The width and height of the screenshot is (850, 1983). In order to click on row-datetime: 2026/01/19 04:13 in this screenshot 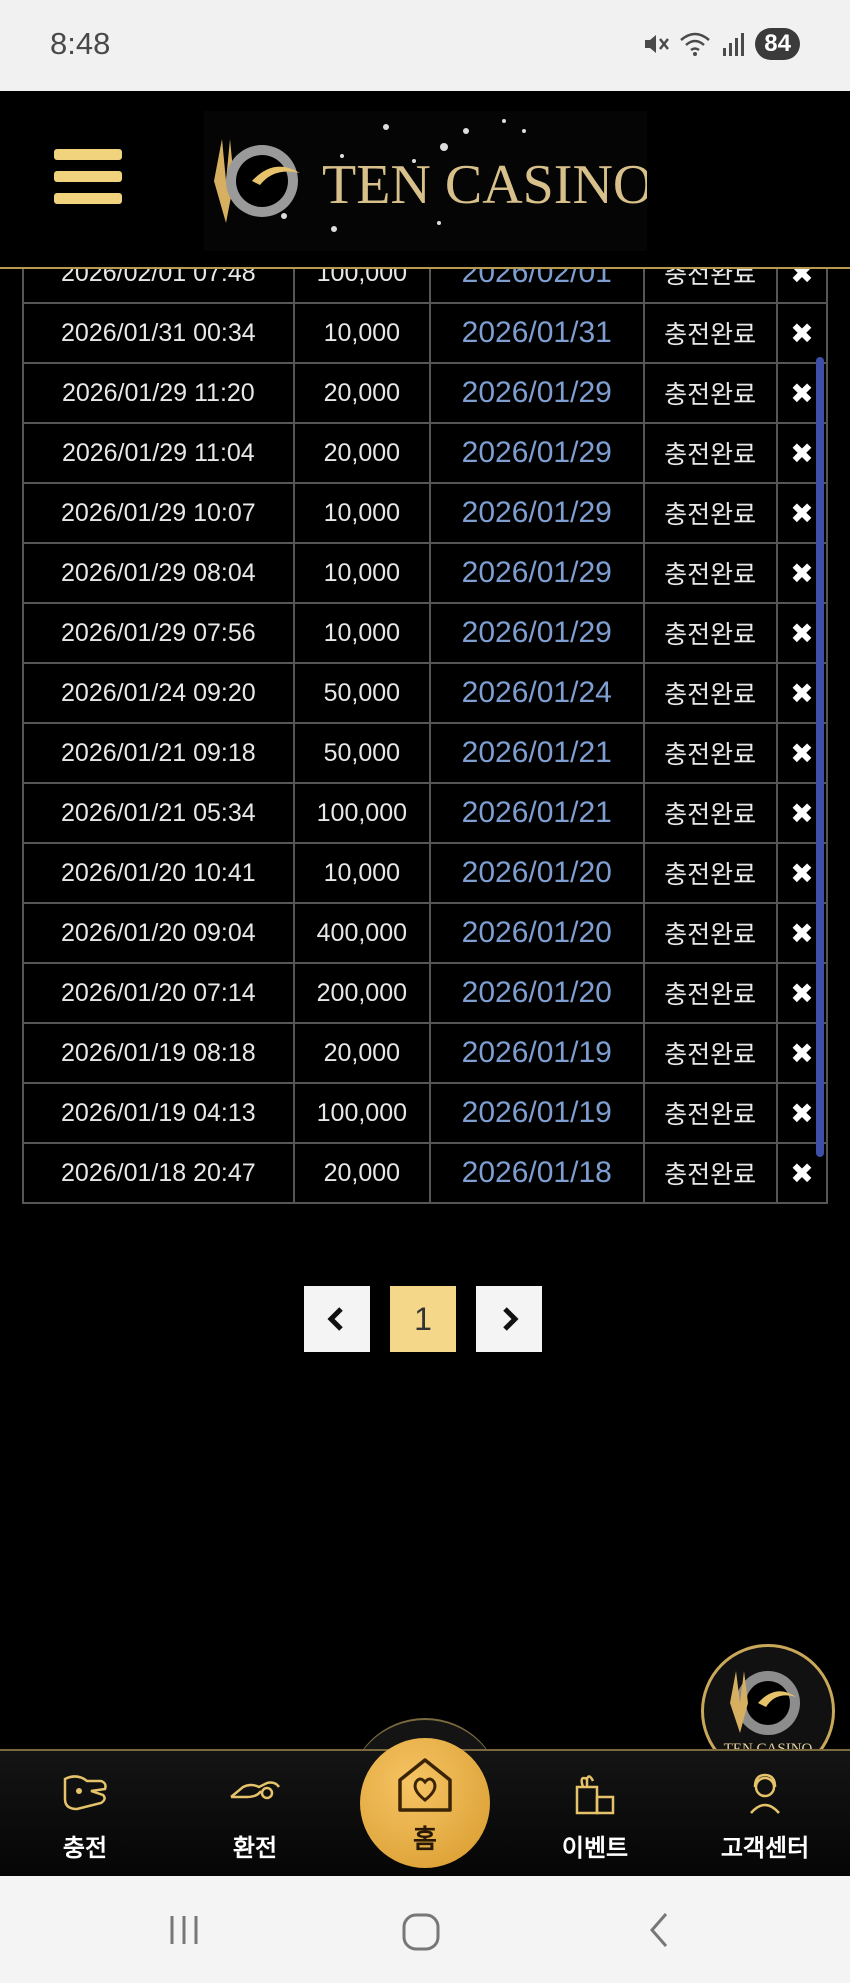, I will do `click(158, 1113)`.